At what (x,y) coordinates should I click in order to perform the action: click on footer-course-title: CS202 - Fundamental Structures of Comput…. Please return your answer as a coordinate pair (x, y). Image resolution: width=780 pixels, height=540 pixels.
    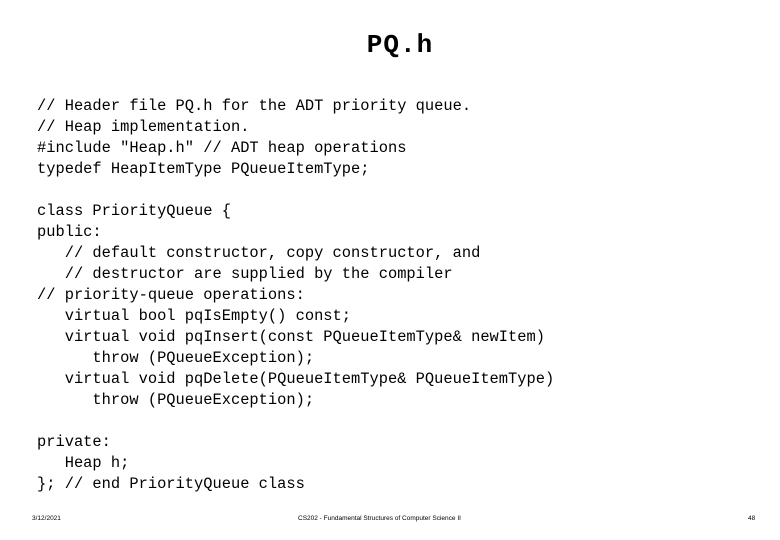
    Looking at the image, I should click on (379, 518).